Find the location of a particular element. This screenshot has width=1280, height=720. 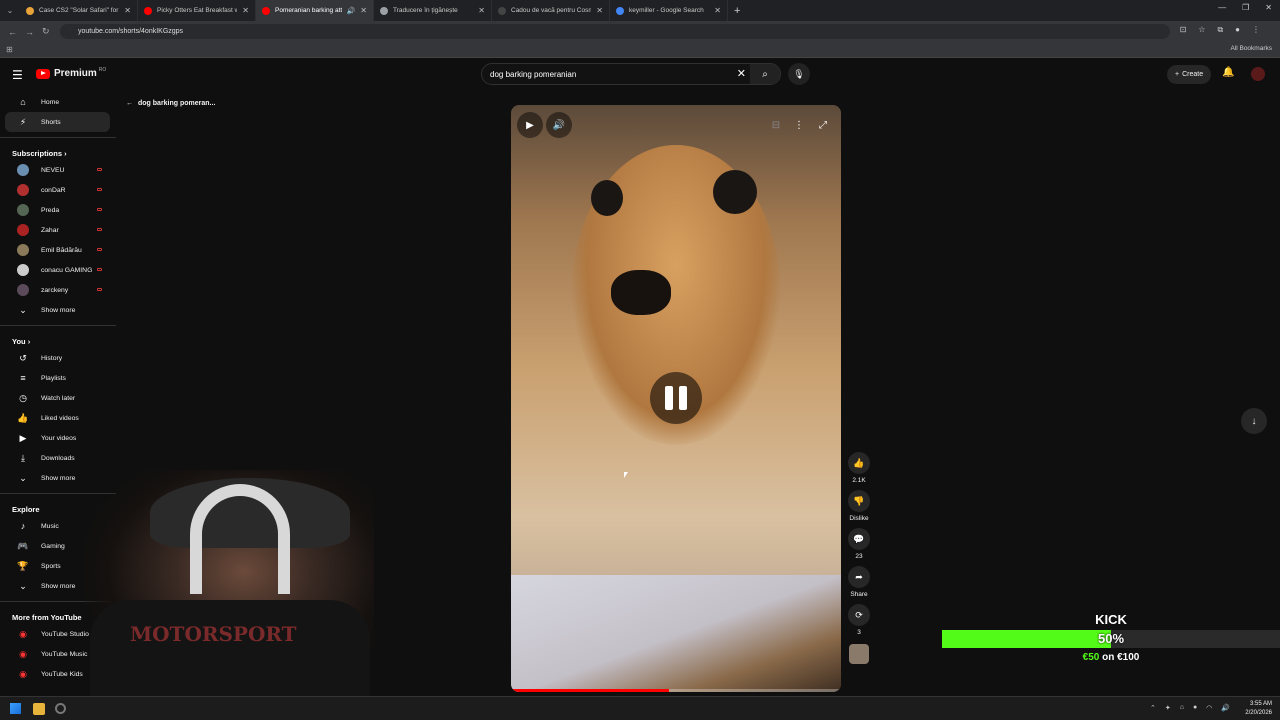

fullscreen-button: ⤢ is located at coordinates (823, 125).